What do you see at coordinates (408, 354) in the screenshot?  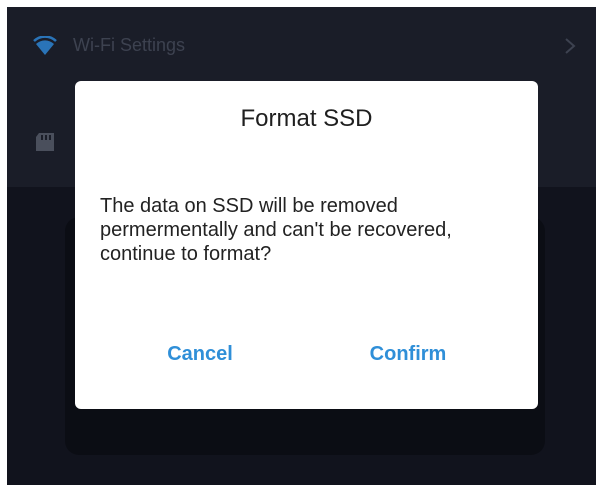 I see `confirm-button: Confirm` at bounding box center [408, 354].